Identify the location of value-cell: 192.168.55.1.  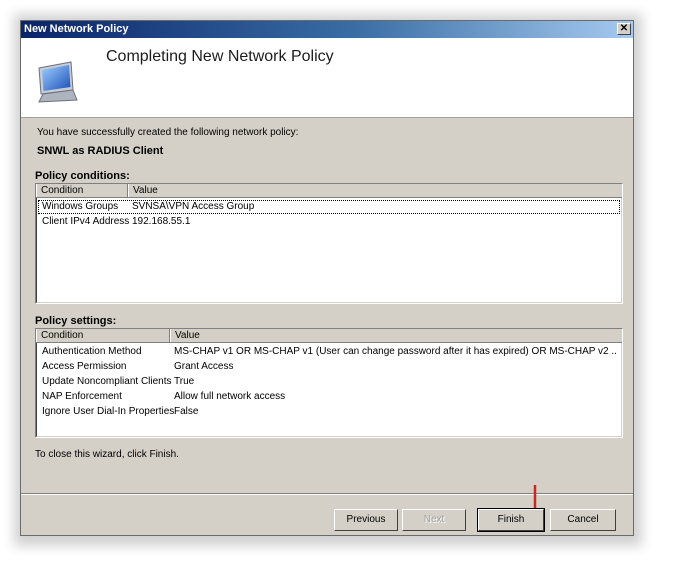
(161, 221).